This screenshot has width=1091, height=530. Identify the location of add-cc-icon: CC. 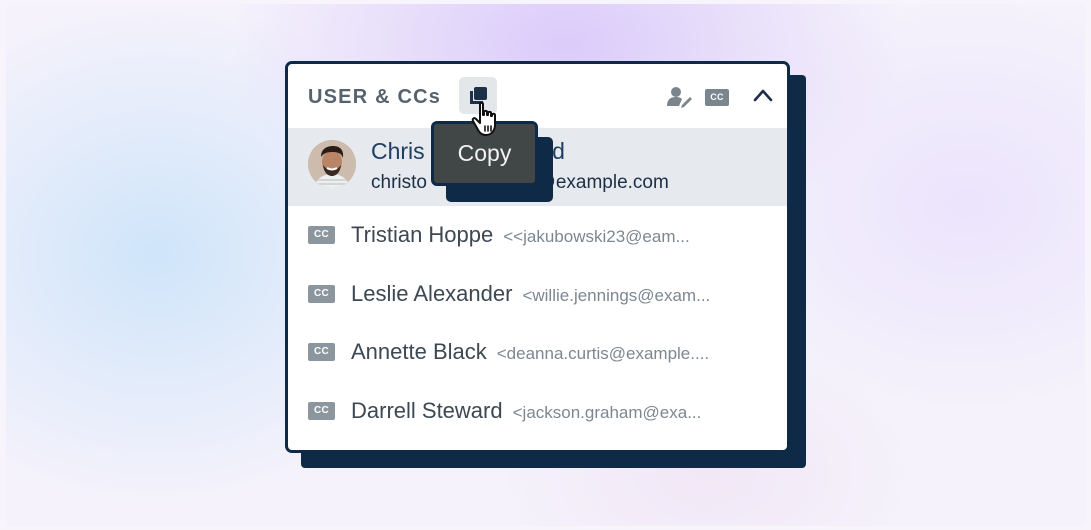
(717, 97).